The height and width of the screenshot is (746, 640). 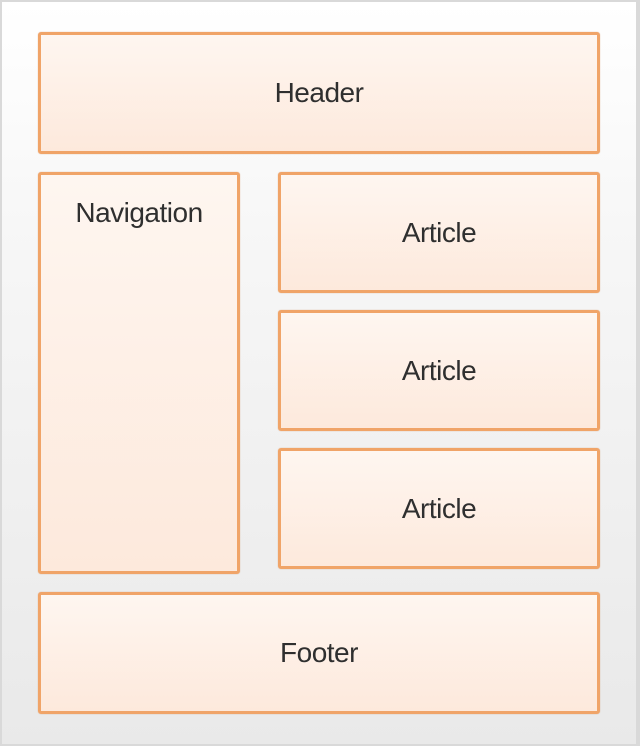 I want to click on article-label-3: Article, so click(x=439, y=508).